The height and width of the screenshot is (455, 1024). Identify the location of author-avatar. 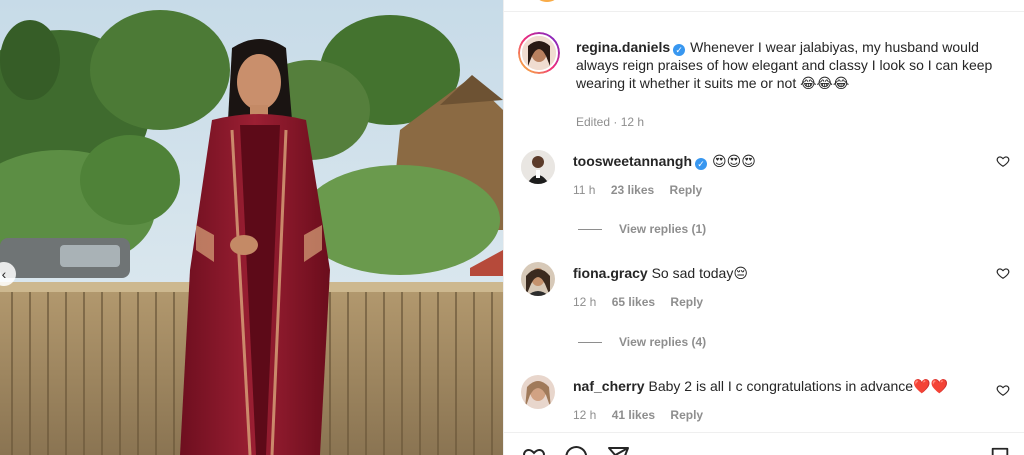
(539, 53).